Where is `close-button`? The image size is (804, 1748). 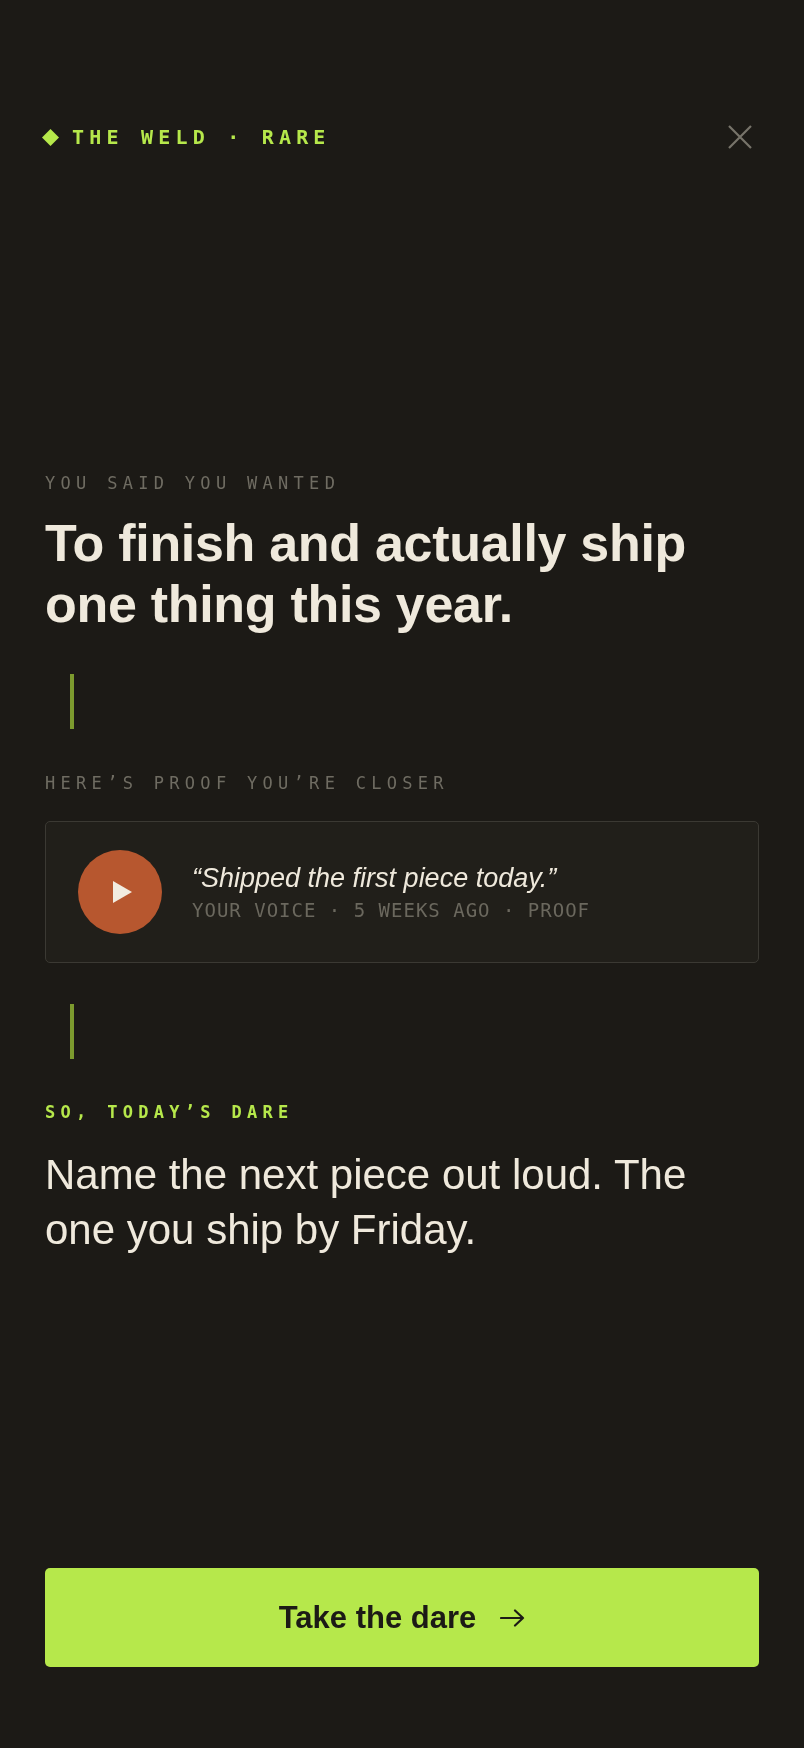 close-button is located at coordinates (740, 137).